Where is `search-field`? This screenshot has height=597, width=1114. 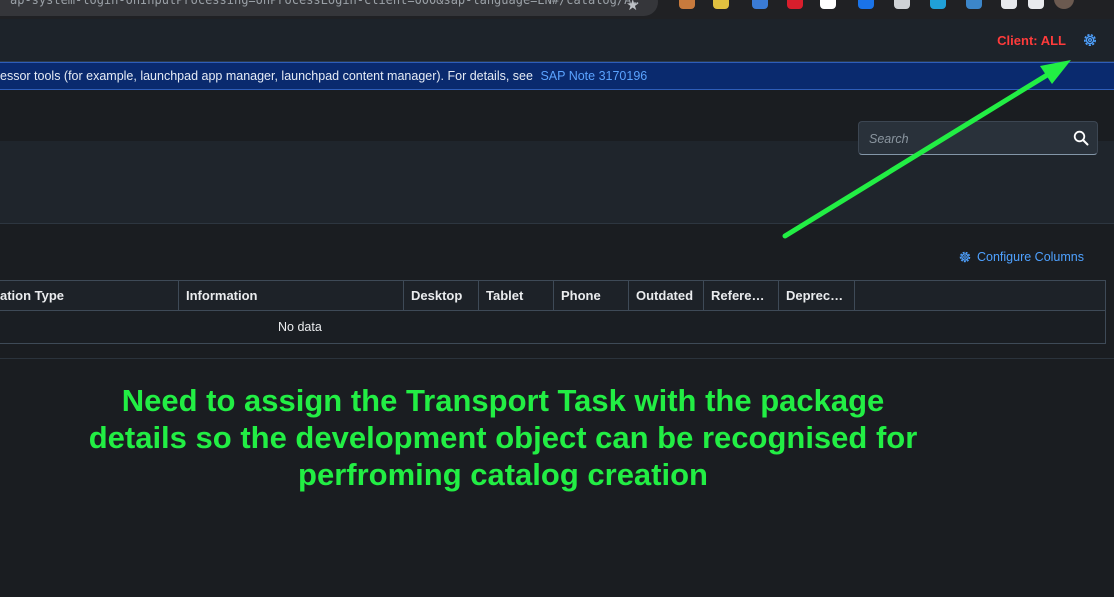 search-field is located at coordinates (978, 138).